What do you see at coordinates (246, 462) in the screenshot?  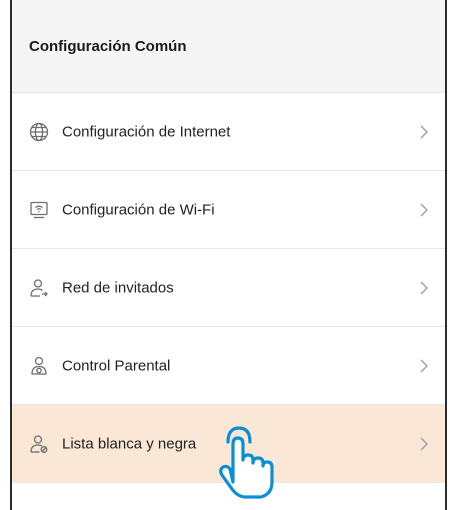 I see `tap-hand-icon` at bounding box center [246, 462].